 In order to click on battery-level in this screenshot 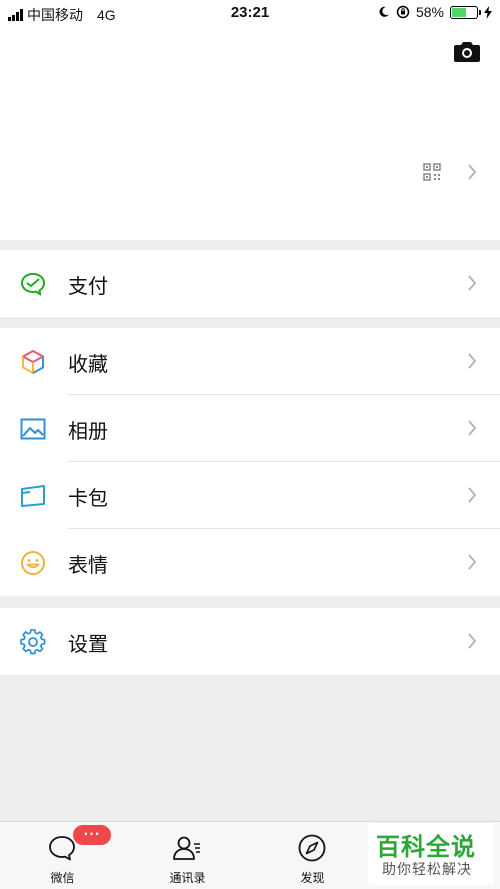, I will do `click(459, 12)`.